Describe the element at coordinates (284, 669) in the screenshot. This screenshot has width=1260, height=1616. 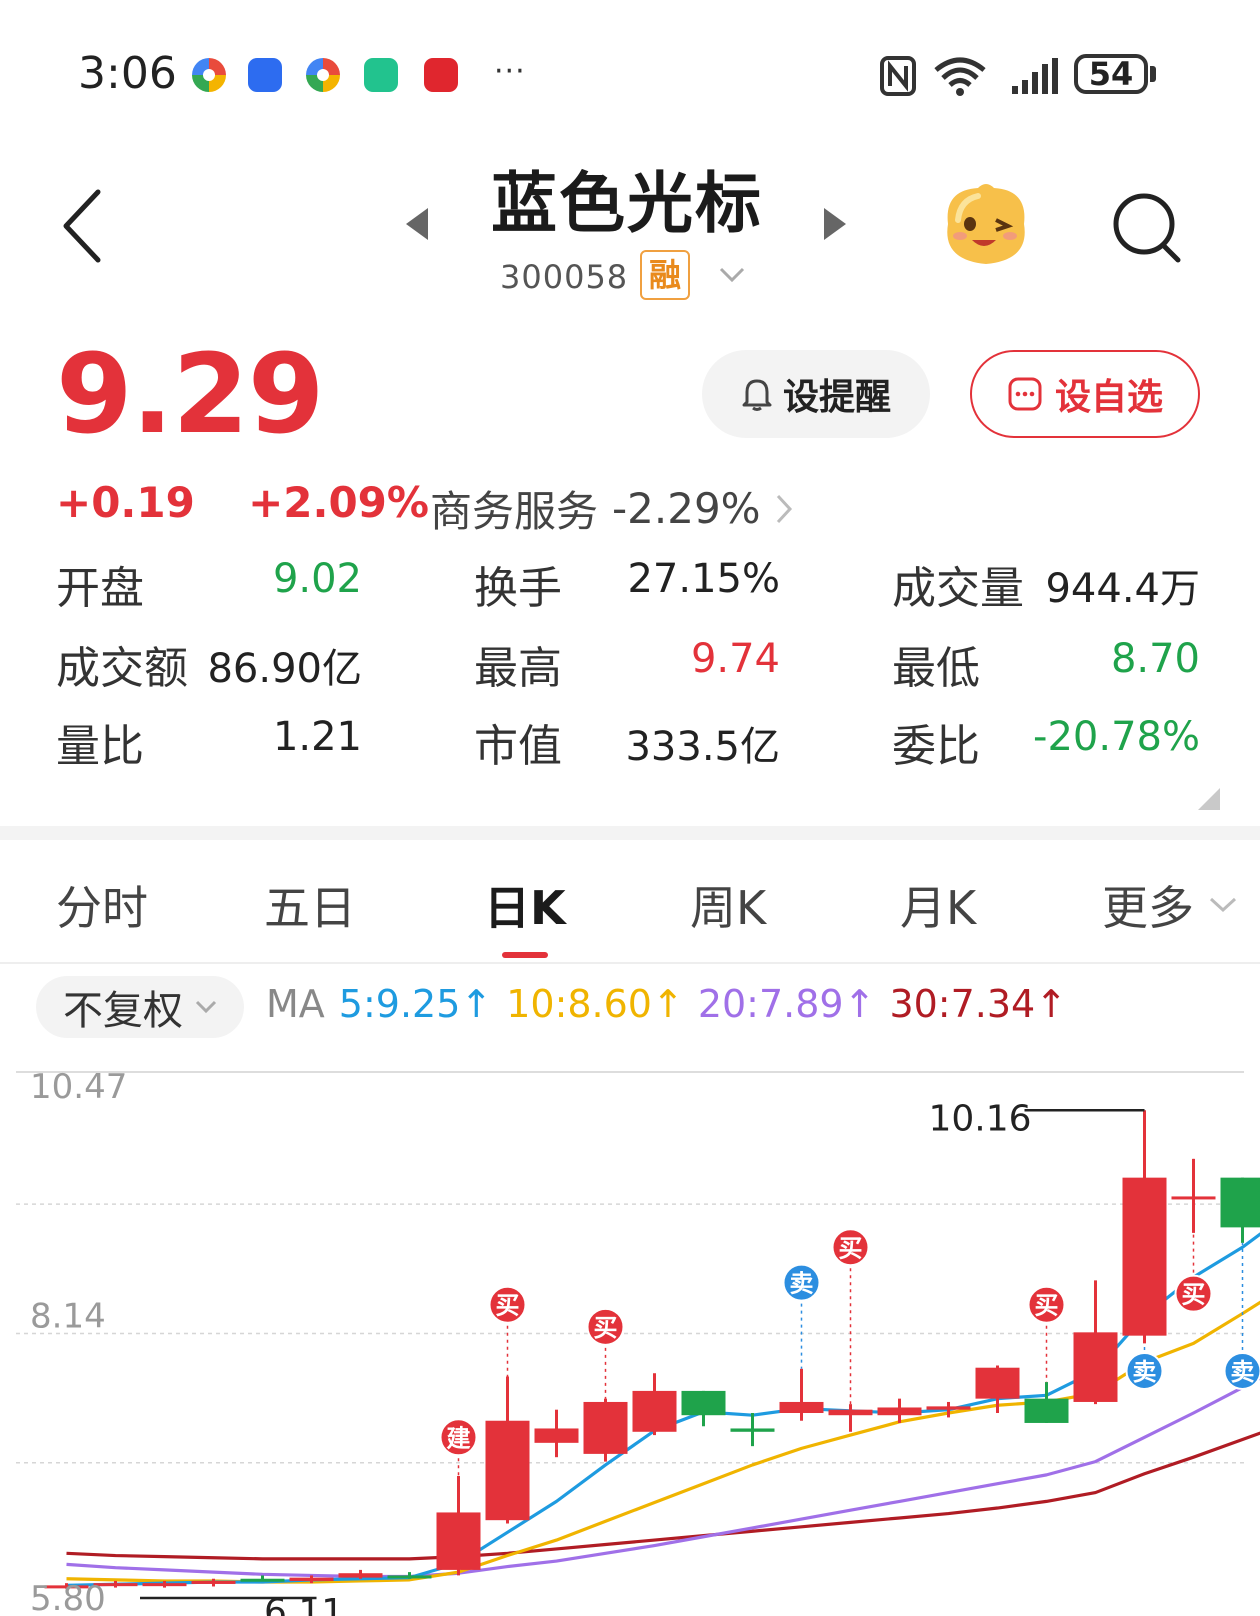
I see `amount-value: 86.90亿` at that location.